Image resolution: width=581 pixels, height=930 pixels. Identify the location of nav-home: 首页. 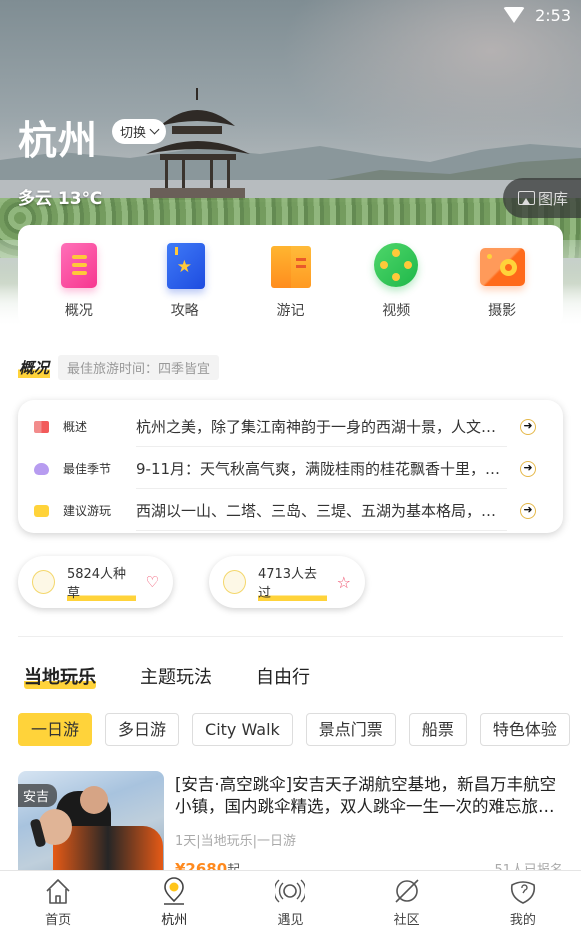
(58, 900).